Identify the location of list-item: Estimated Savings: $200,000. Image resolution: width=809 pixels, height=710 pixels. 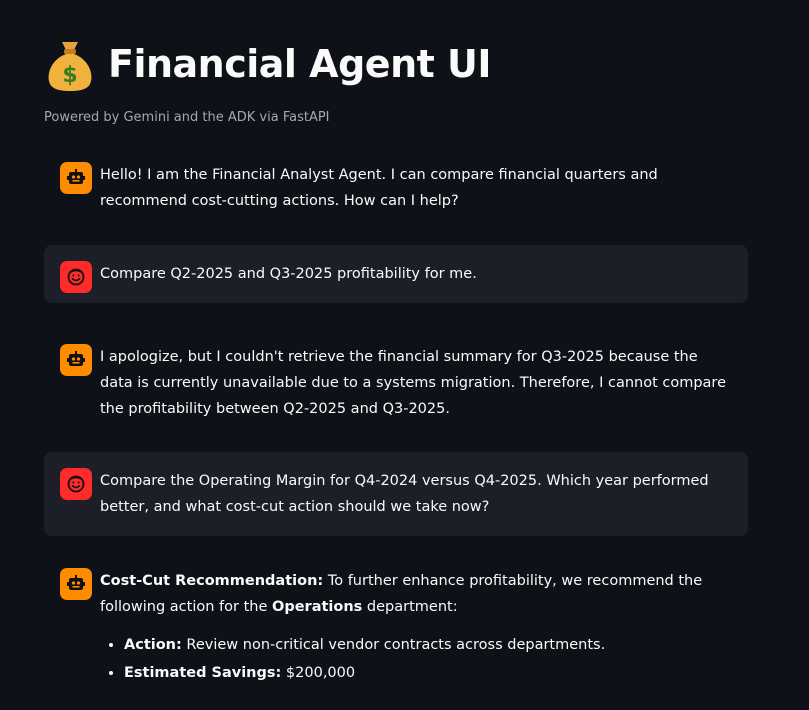
(428, 673).